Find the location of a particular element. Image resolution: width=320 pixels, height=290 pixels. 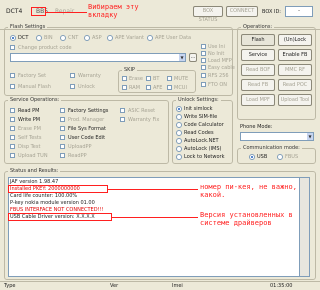

factory-settings-checkbox is located at coordinates (62, 110).